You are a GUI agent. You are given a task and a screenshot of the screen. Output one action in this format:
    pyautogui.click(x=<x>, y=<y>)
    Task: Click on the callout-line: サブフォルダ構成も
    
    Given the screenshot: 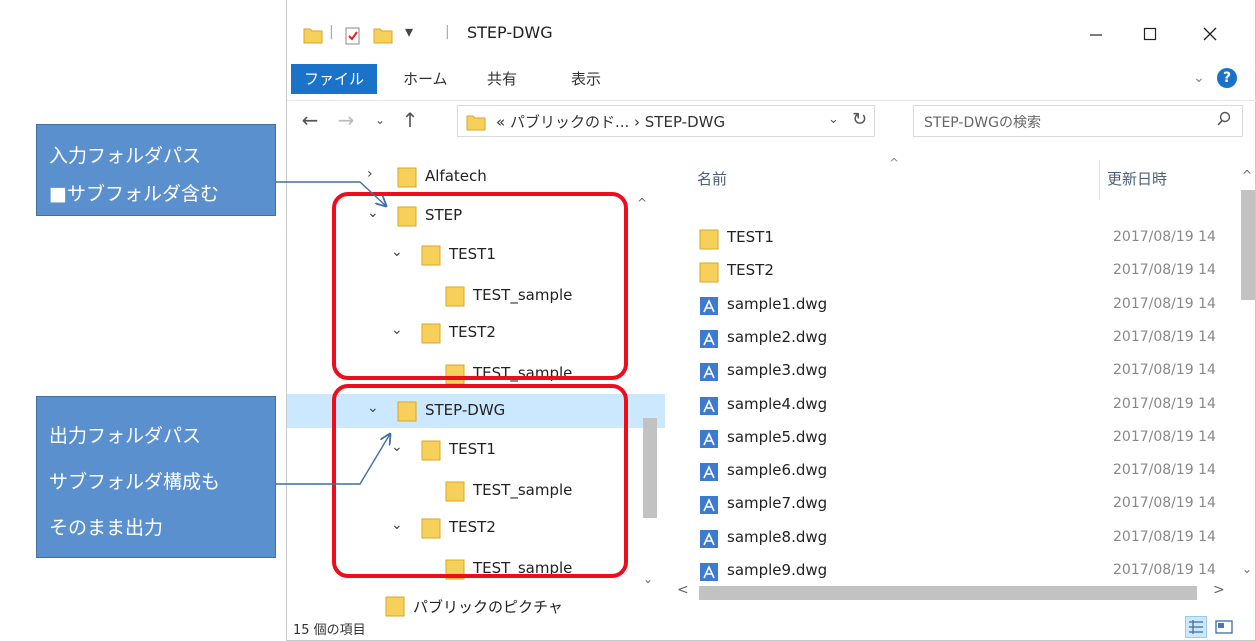 What is the action you would take?
    pyautogui.click(x=135, y=482)
    